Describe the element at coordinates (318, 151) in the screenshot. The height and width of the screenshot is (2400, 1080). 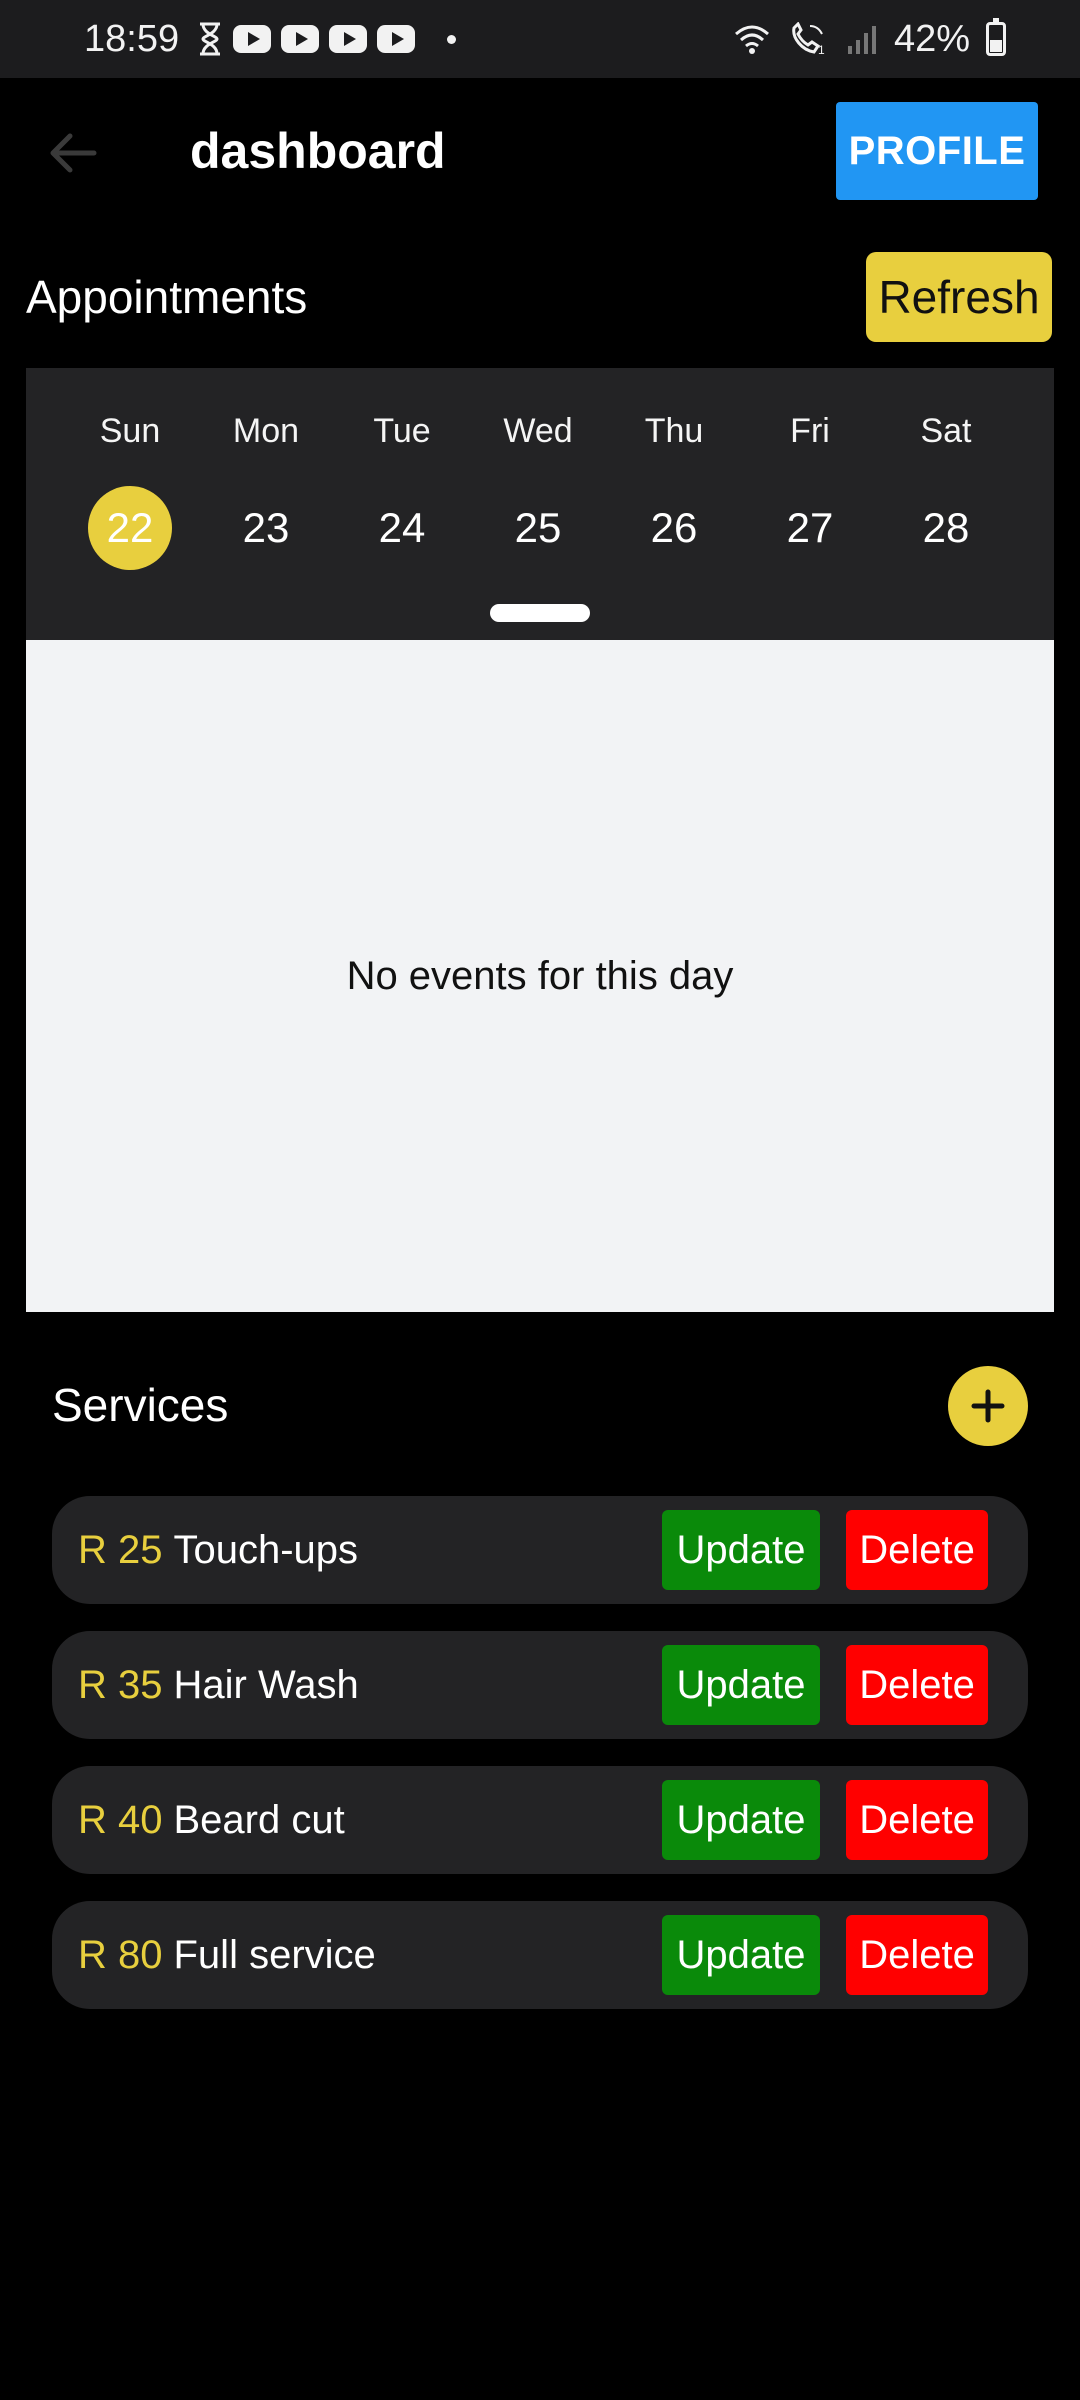
I see `page-title: dashboard` at that location.